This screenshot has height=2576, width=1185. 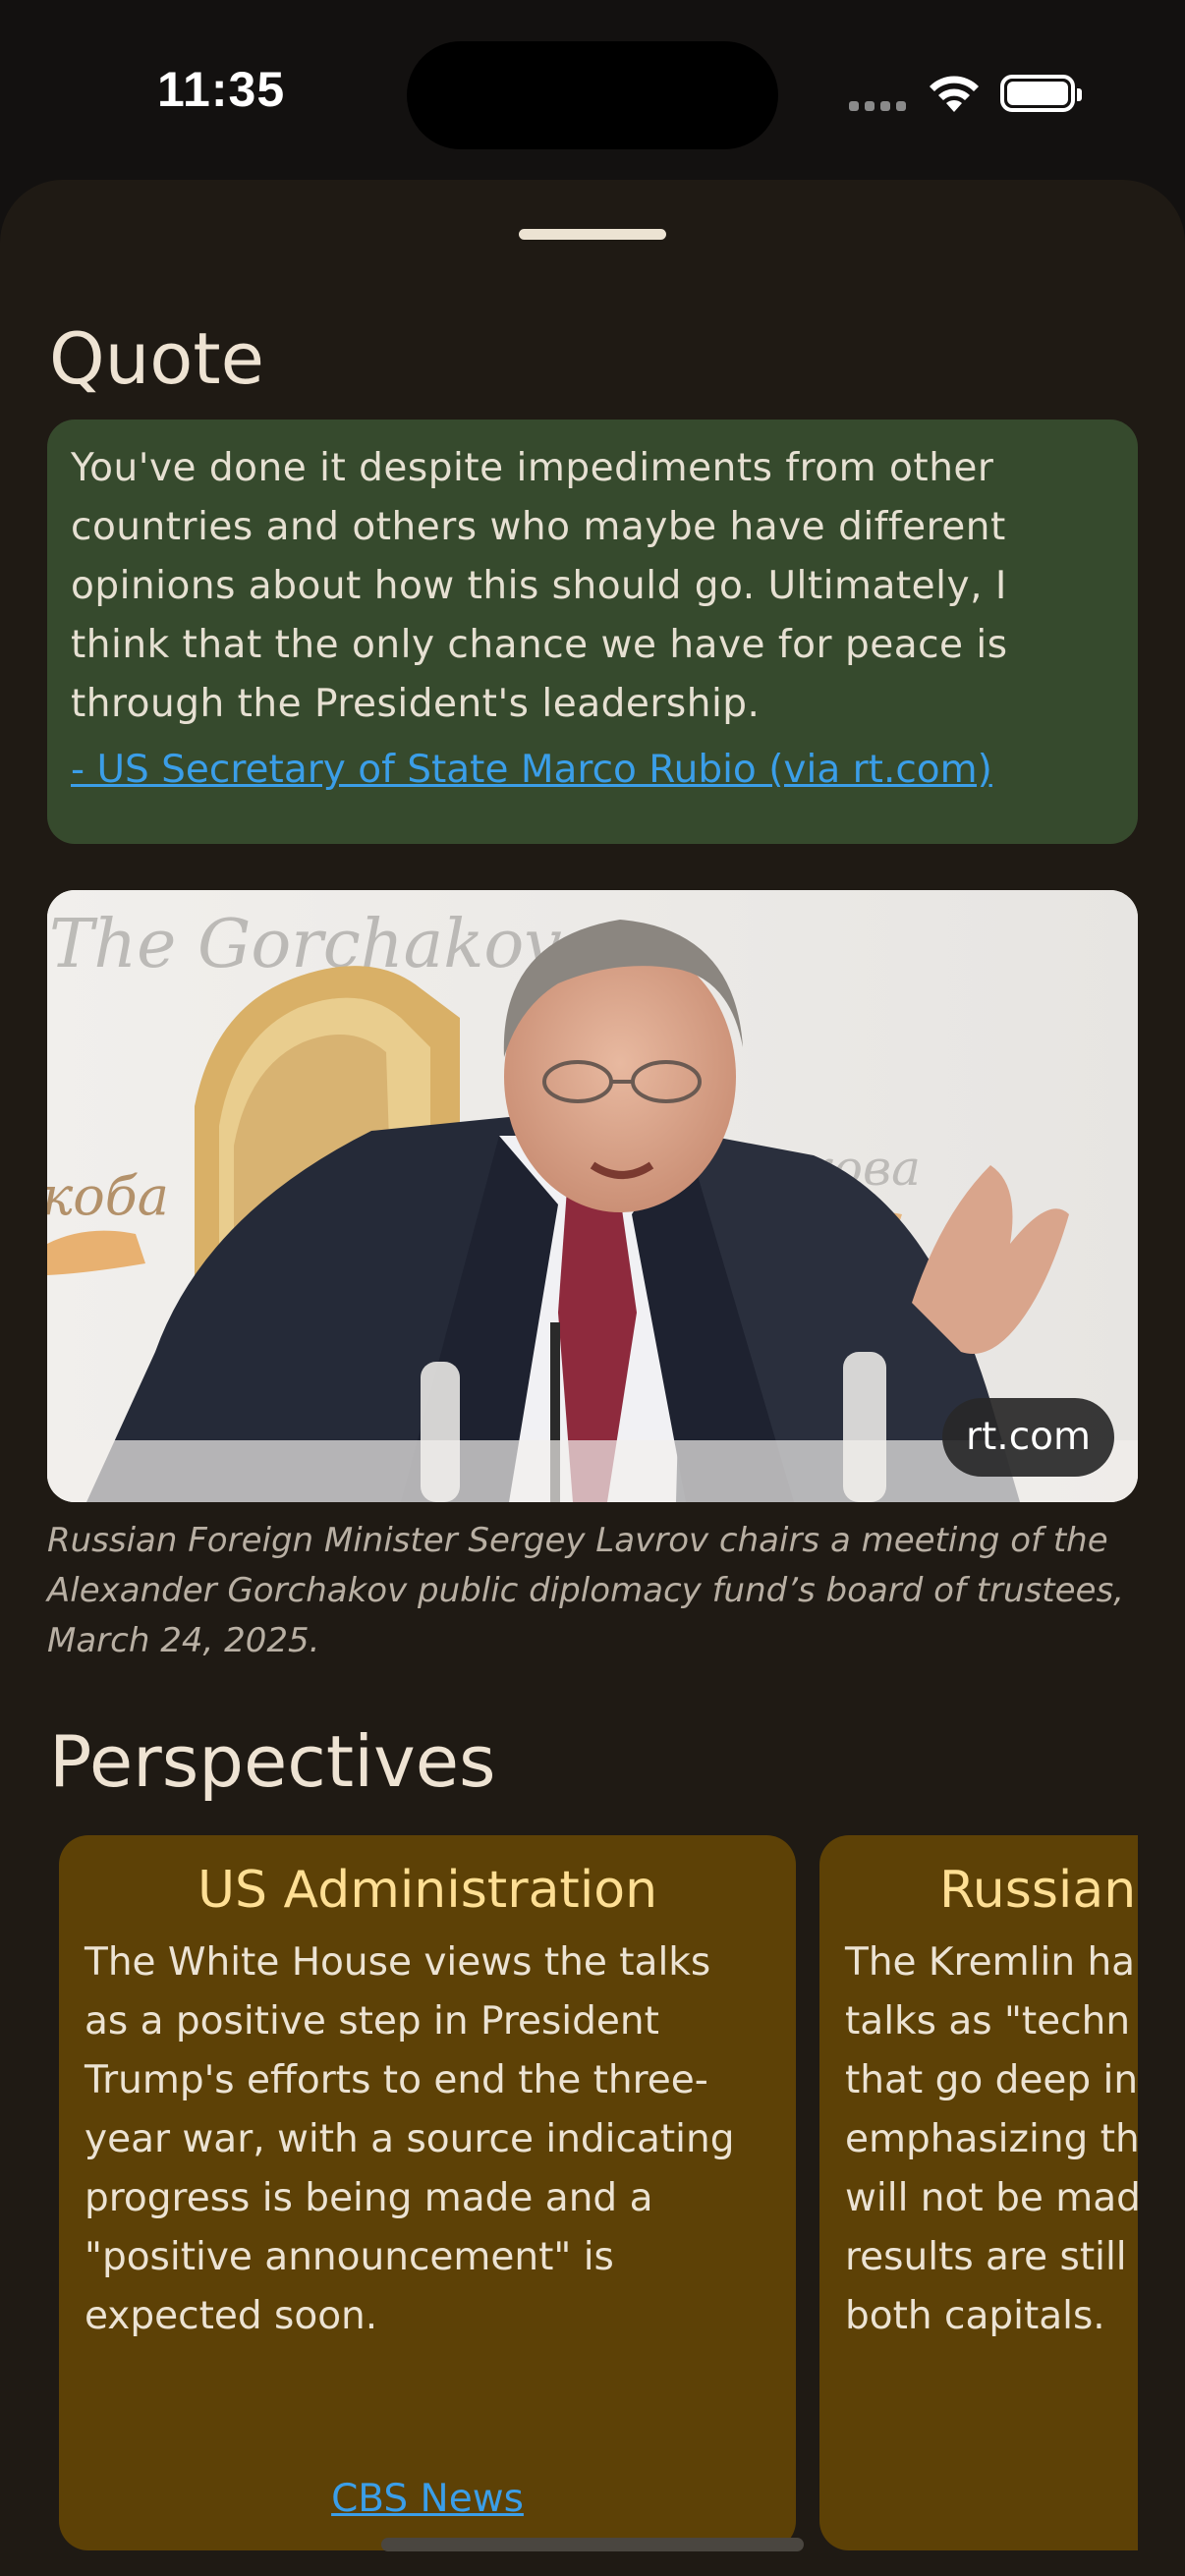 What do you see at coordinates (222, 89) in the screenshot?
I see `status-time: 11:35` at bounding box center [222, 89].